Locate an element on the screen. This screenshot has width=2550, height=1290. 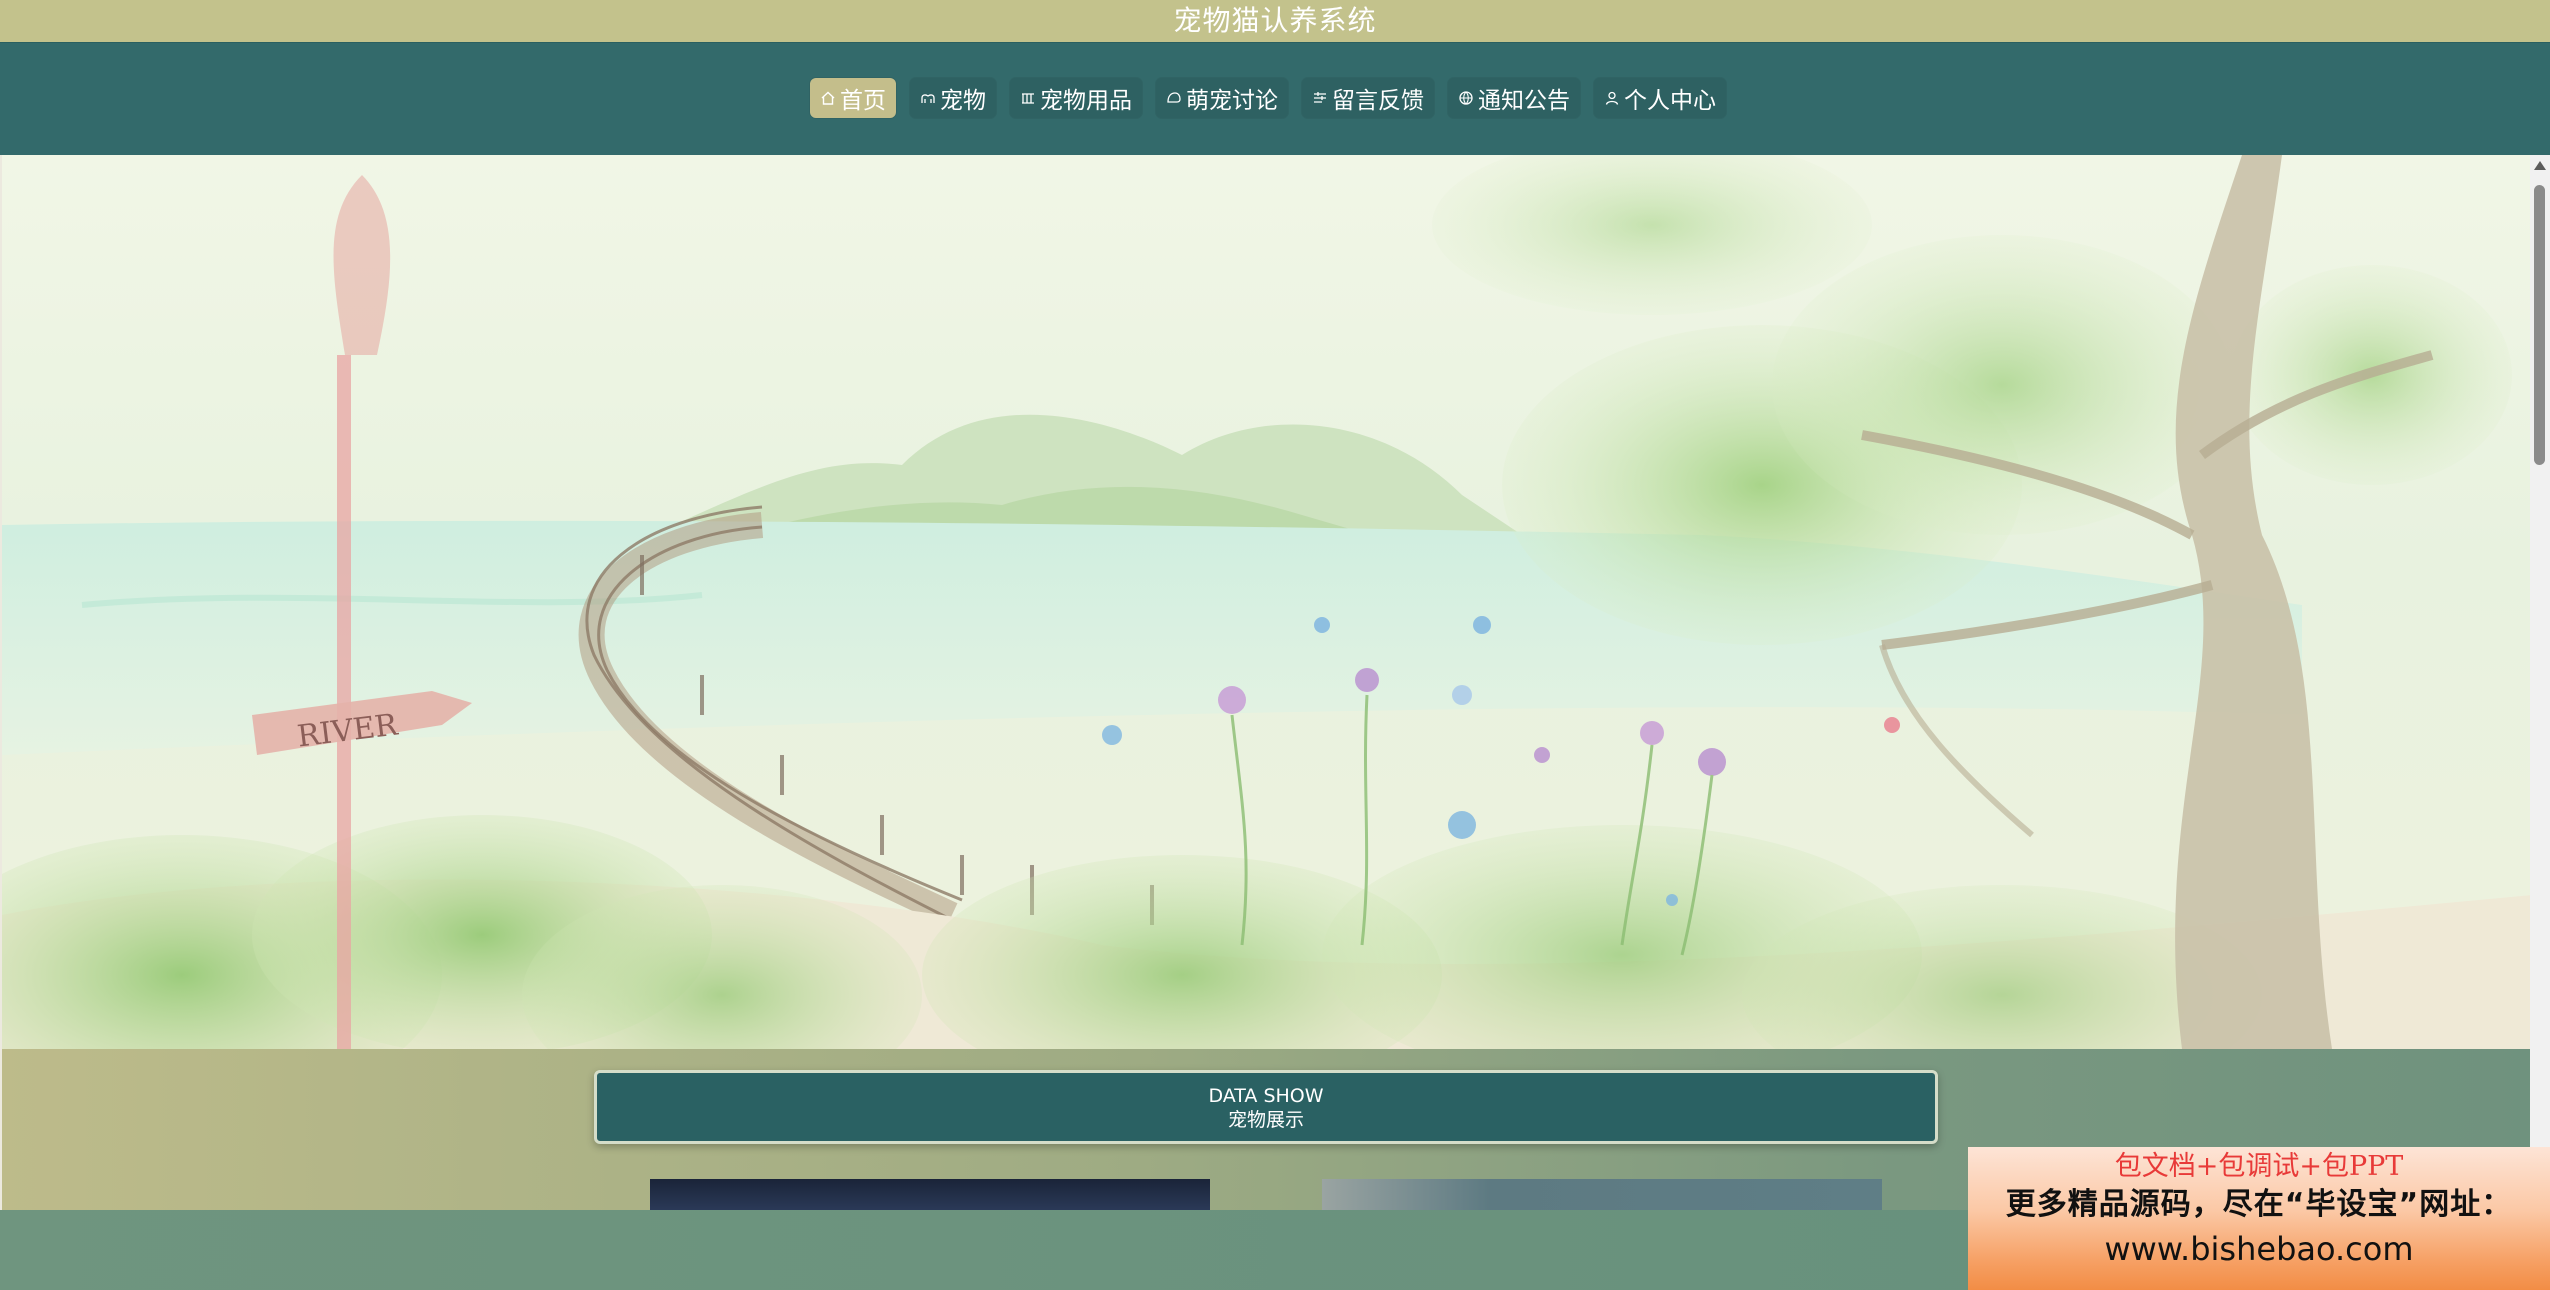
section-title: DATA SHOW 宠物展示 is located at coordinates (1266, 1107).